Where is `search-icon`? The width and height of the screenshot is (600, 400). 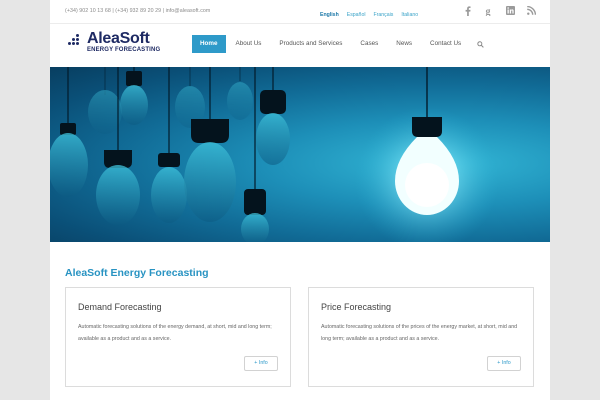
search-icon is located at coordinates (480, 44).